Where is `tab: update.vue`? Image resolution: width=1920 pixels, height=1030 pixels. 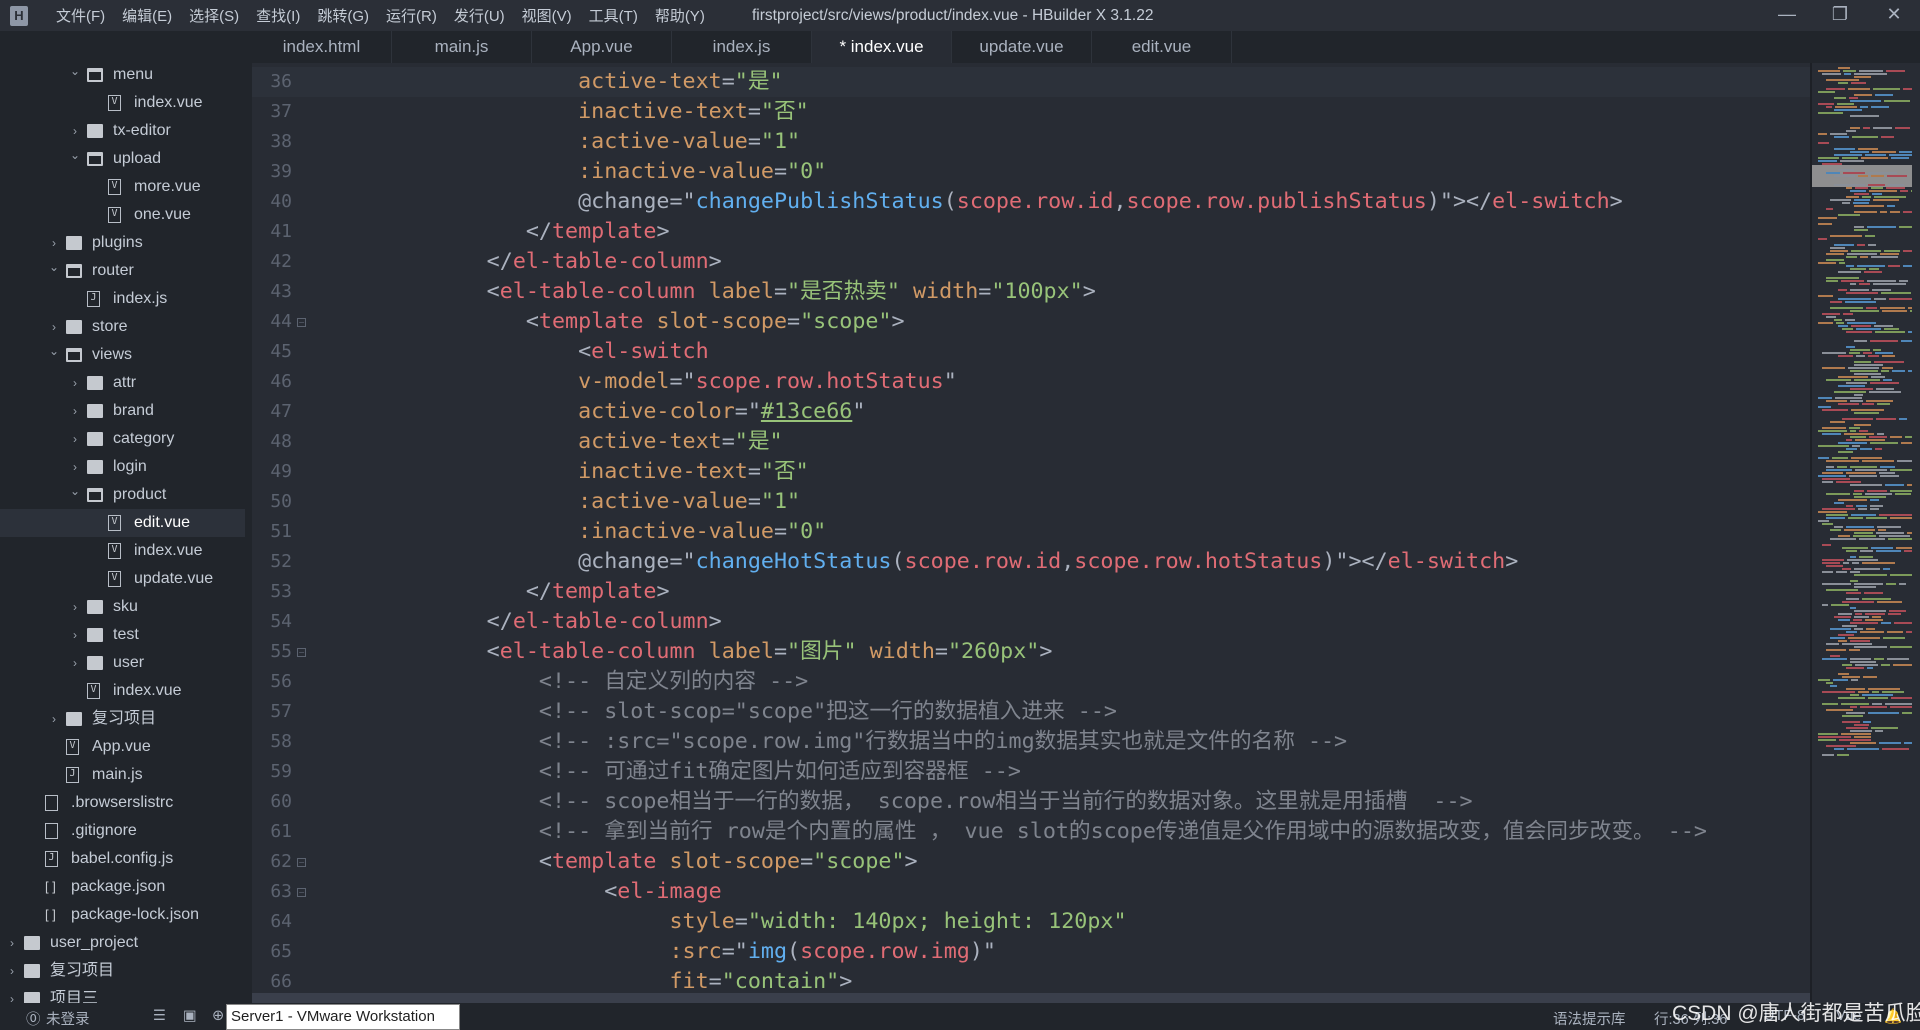
tab: update.vue is located at coordinates (1022, 47).